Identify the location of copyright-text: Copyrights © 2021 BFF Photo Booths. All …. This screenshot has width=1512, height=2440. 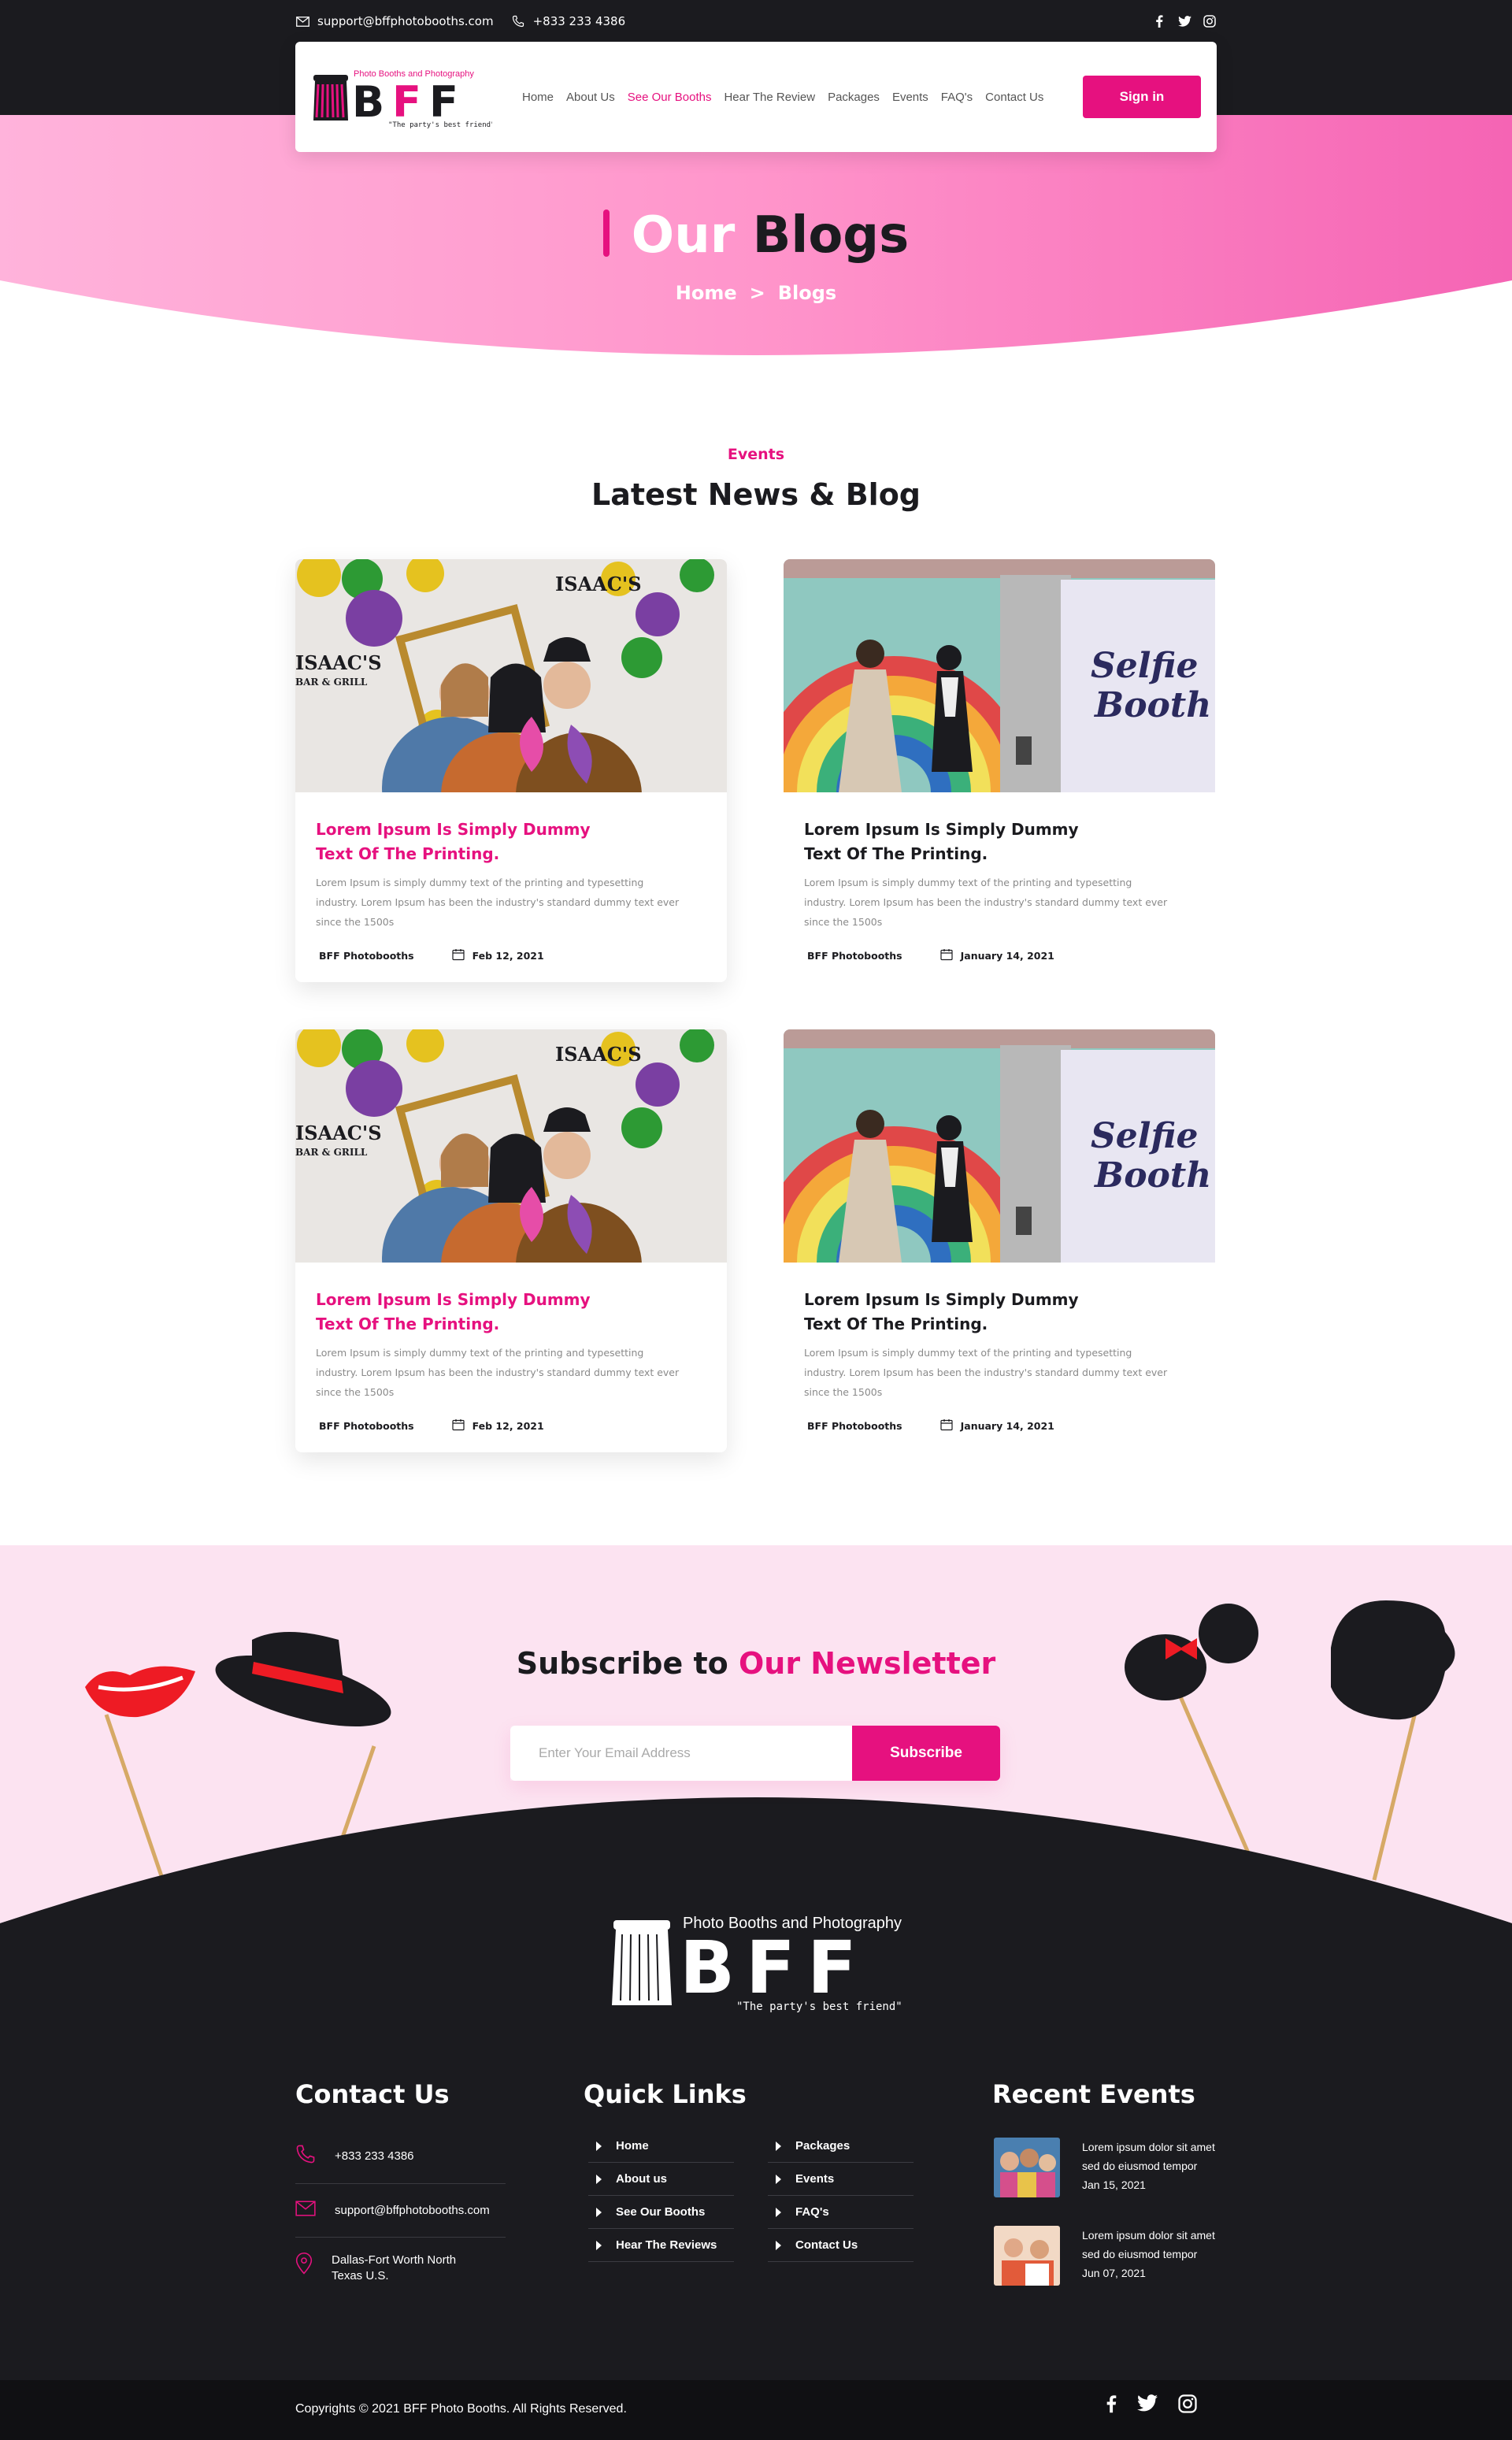
(461, 2409).